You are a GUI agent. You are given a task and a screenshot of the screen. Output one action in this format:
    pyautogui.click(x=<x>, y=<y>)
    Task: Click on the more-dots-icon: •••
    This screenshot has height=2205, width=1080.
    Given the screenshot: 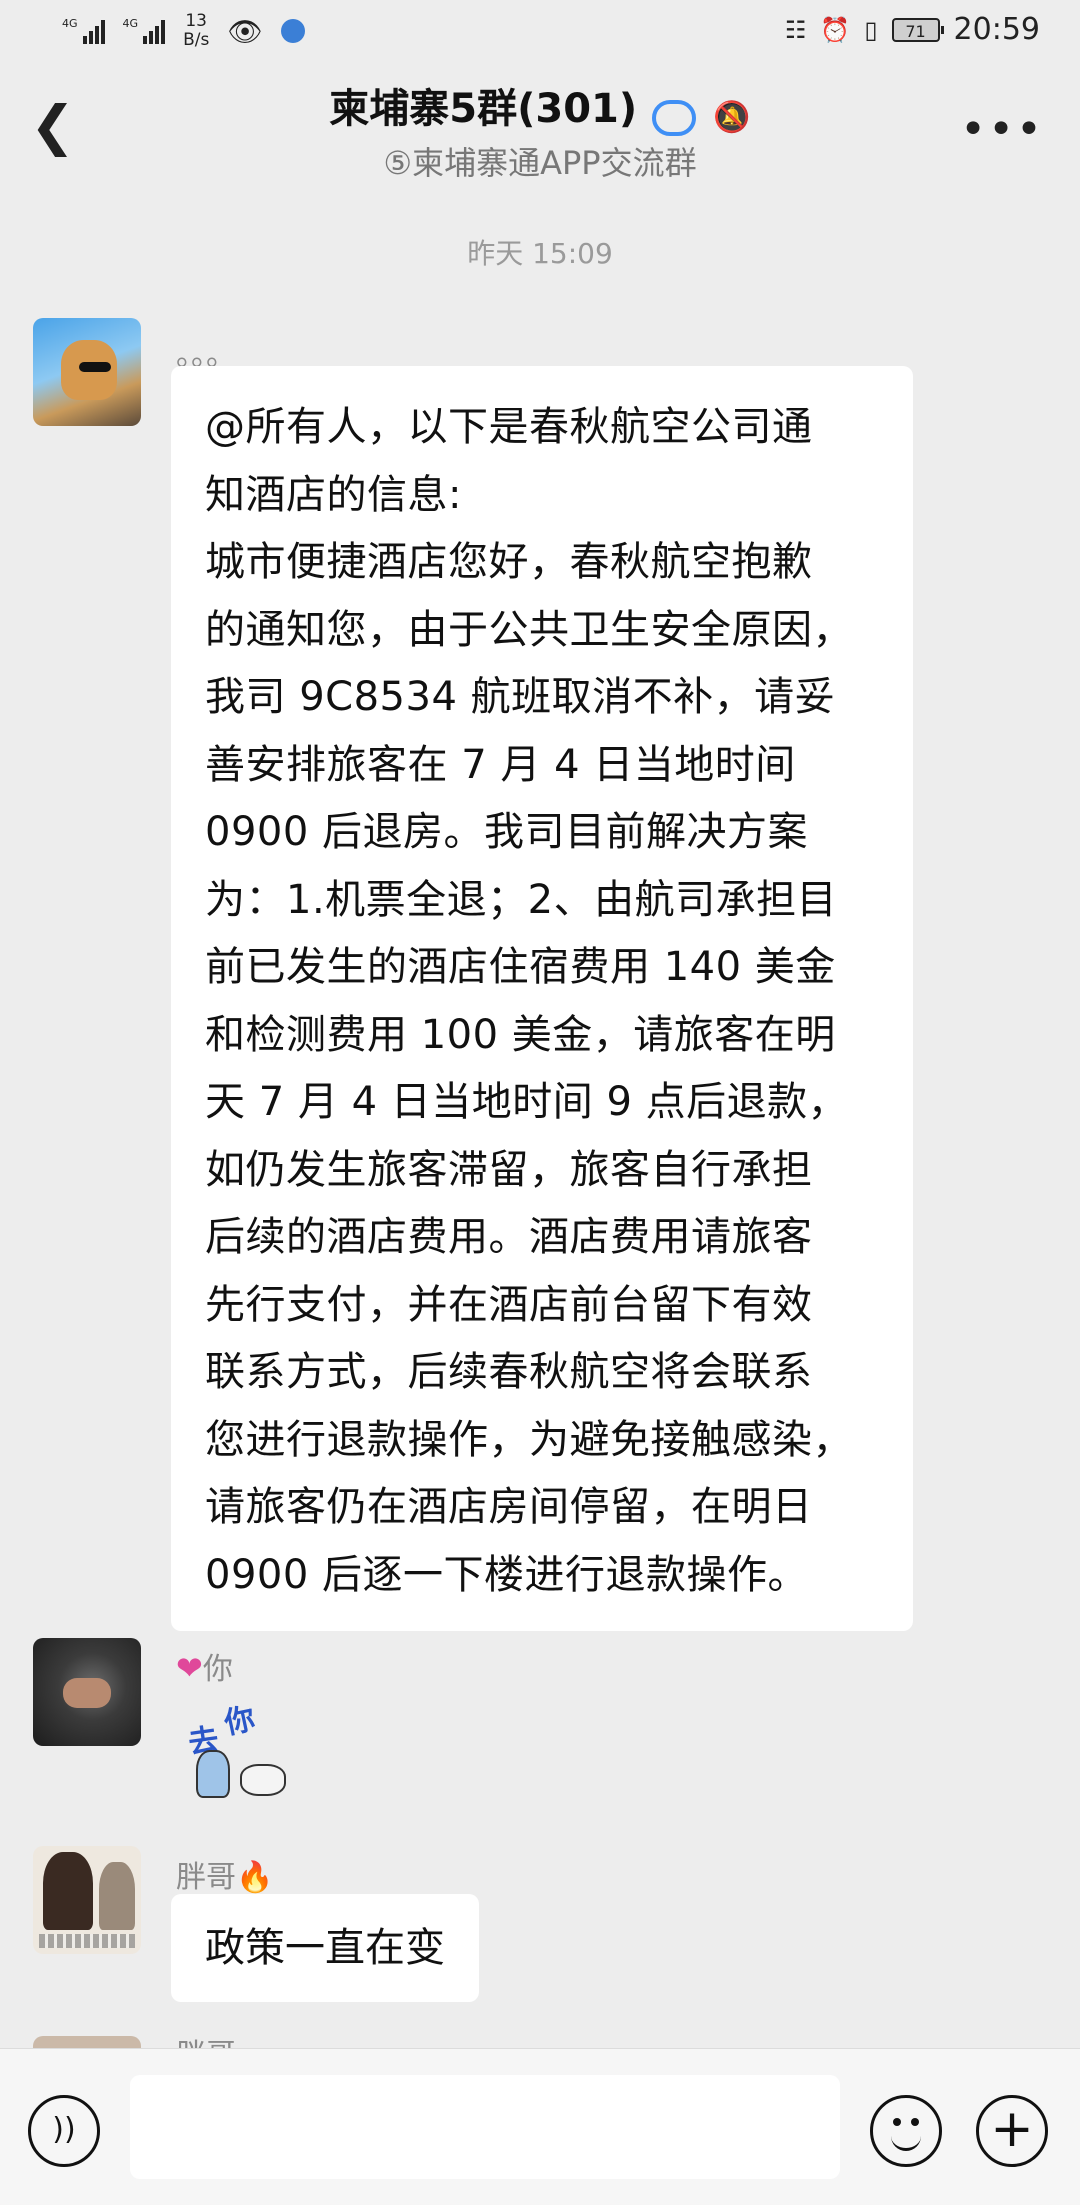 What is the action you would take?
    pyautogui.click(x=1002, y=129)
    